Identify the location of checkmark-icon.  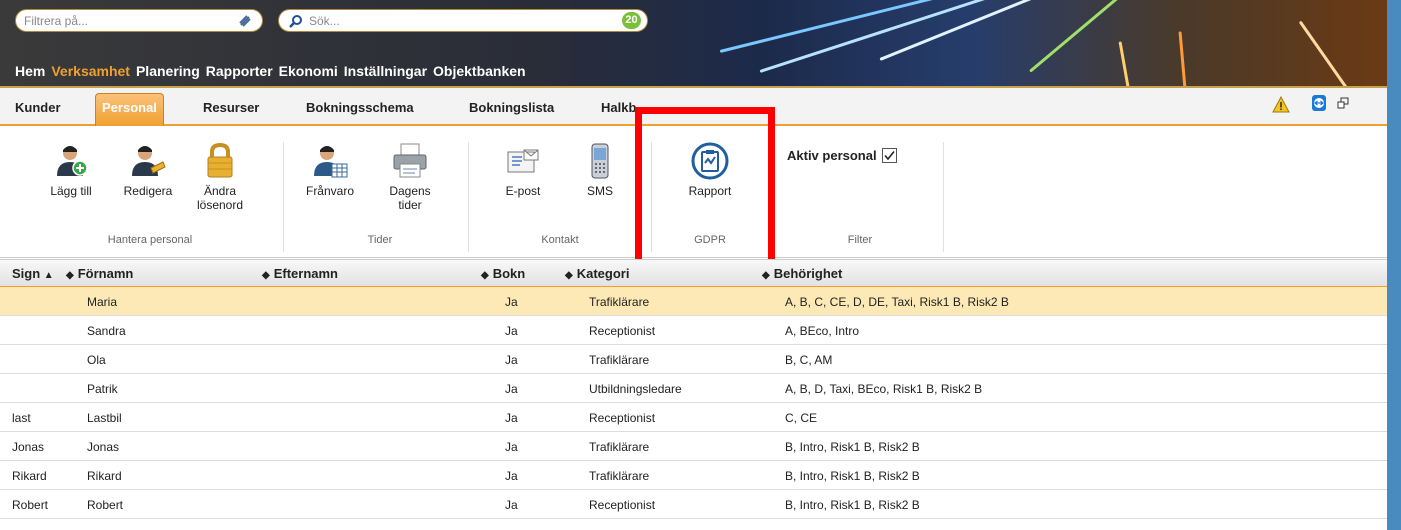
(889, 156).